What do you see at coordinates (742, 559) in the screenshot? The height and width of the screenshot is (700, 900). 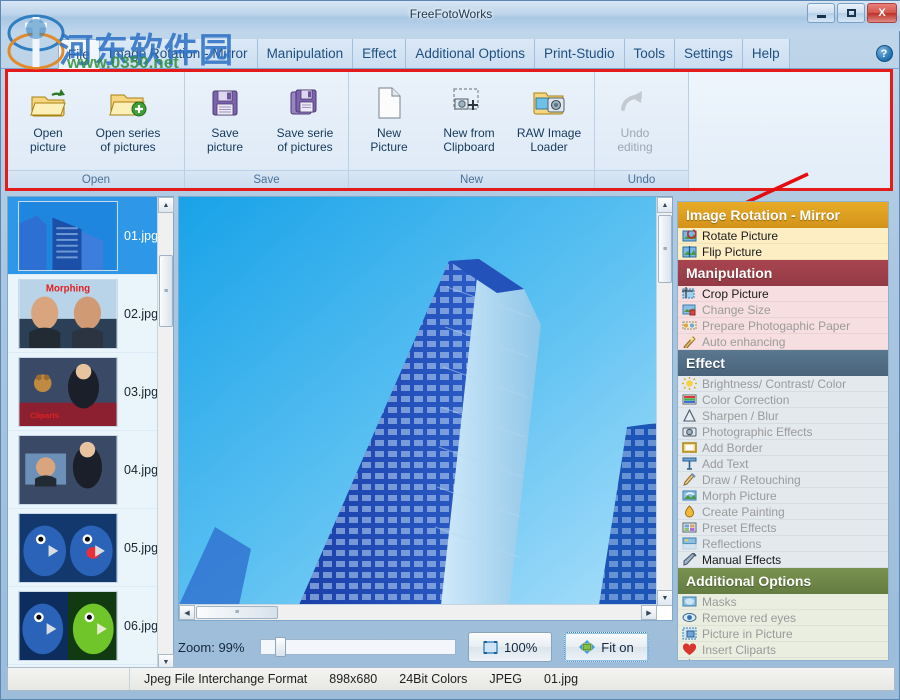 I see `sidebar-label: Manual Effects` at bounding box center [742, 559].